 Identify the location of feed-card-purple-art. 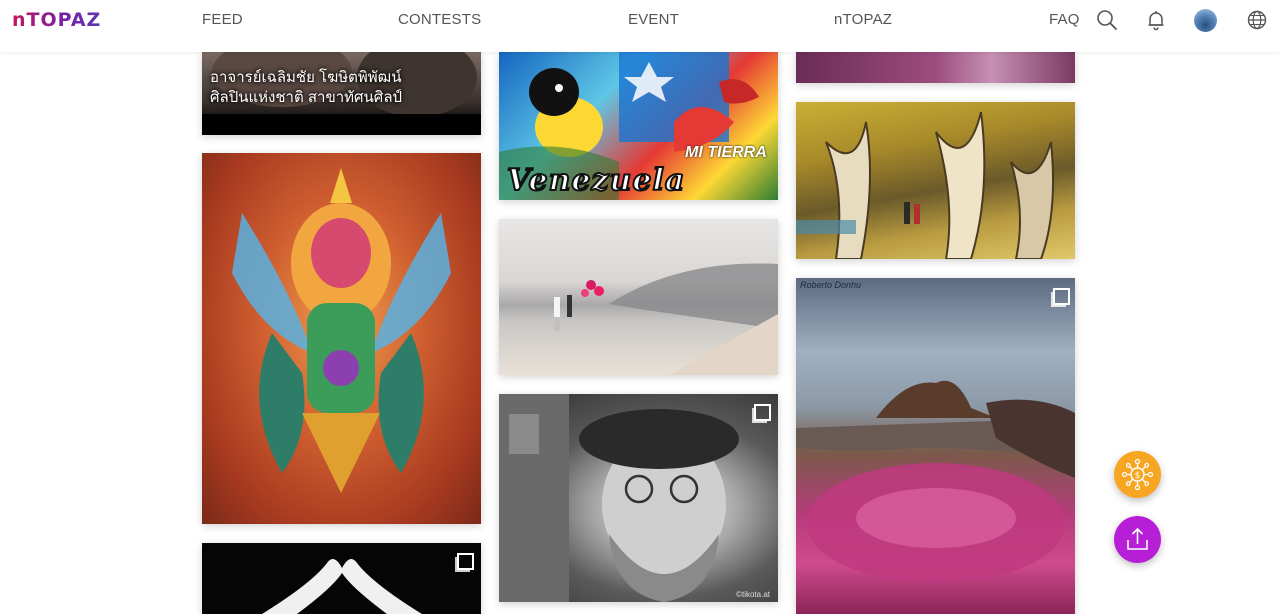
(935, 67).